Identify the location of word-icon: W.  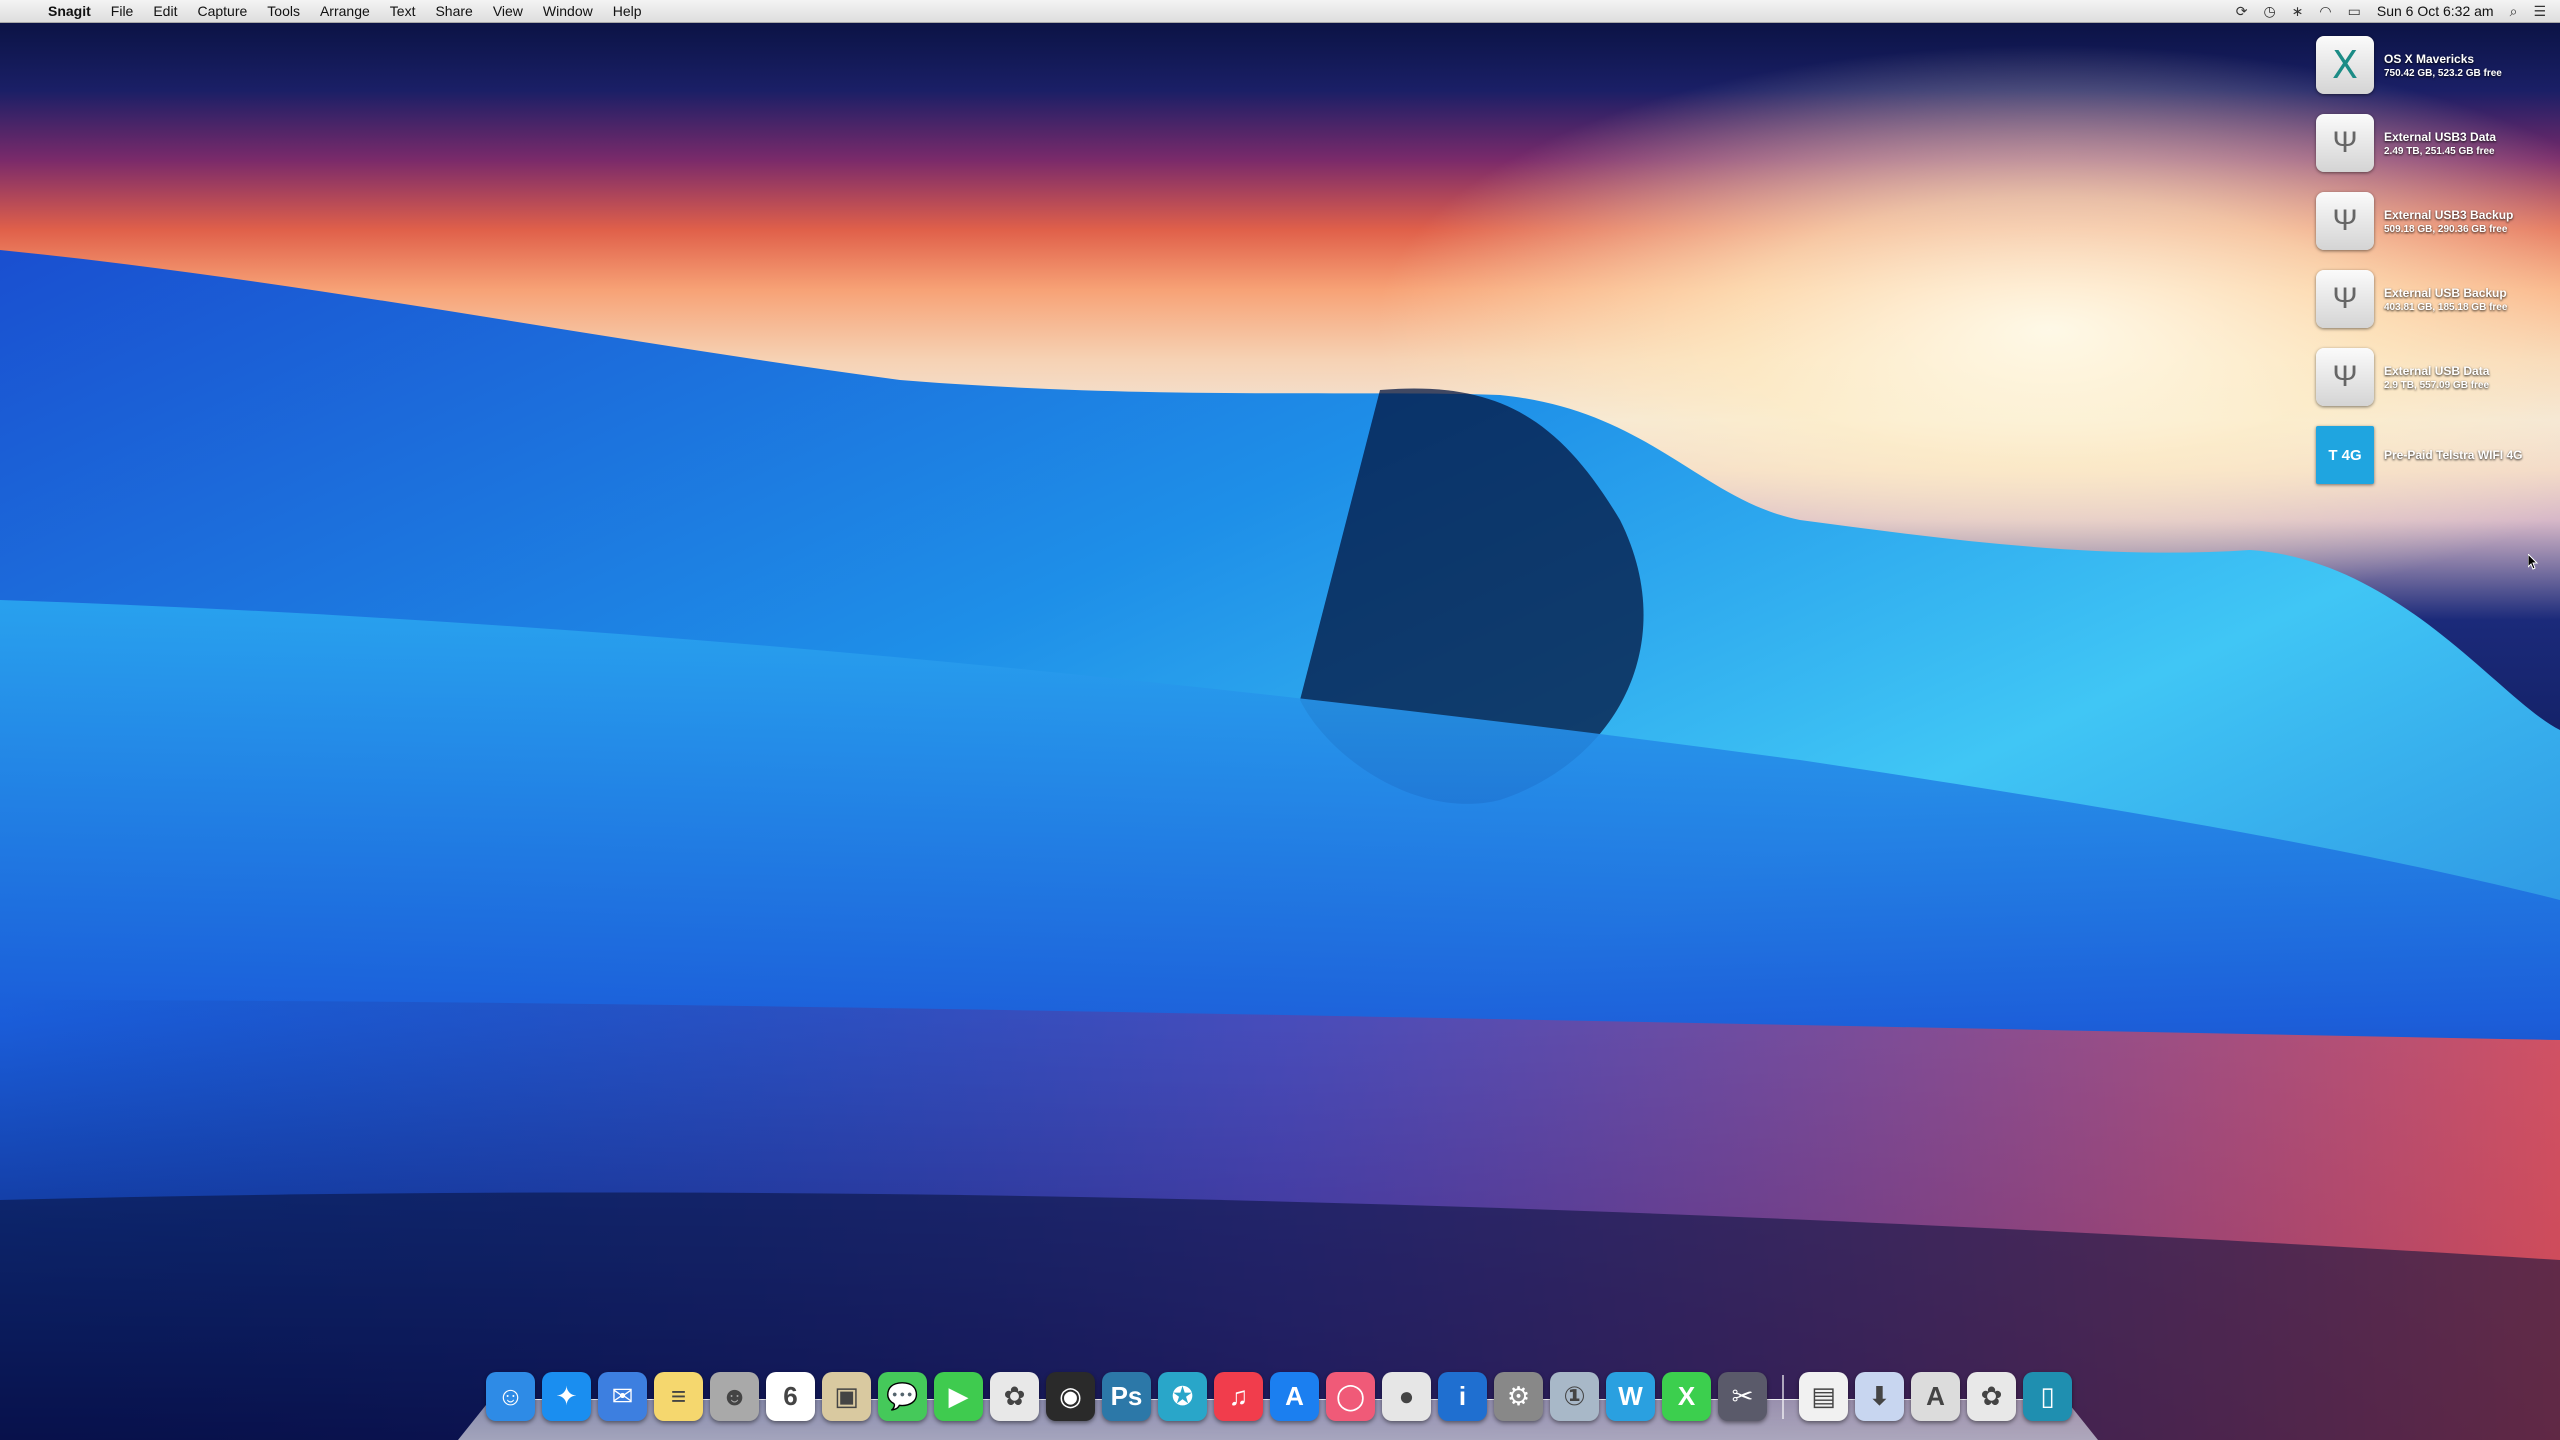
(1630, 1396).